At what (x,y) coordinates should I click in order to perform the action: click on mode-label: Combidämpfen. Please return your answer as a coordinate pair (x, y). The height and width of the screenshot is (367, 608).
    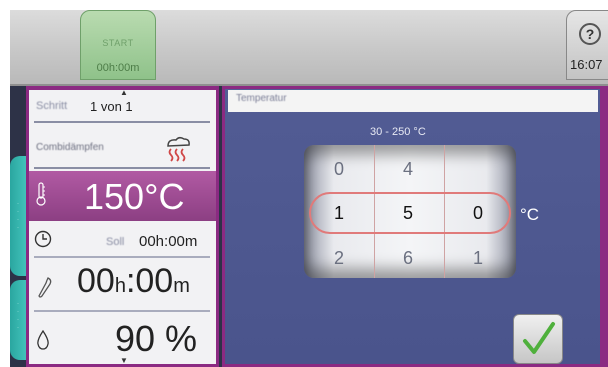
    Looking at the image, I should click on (70, 147).